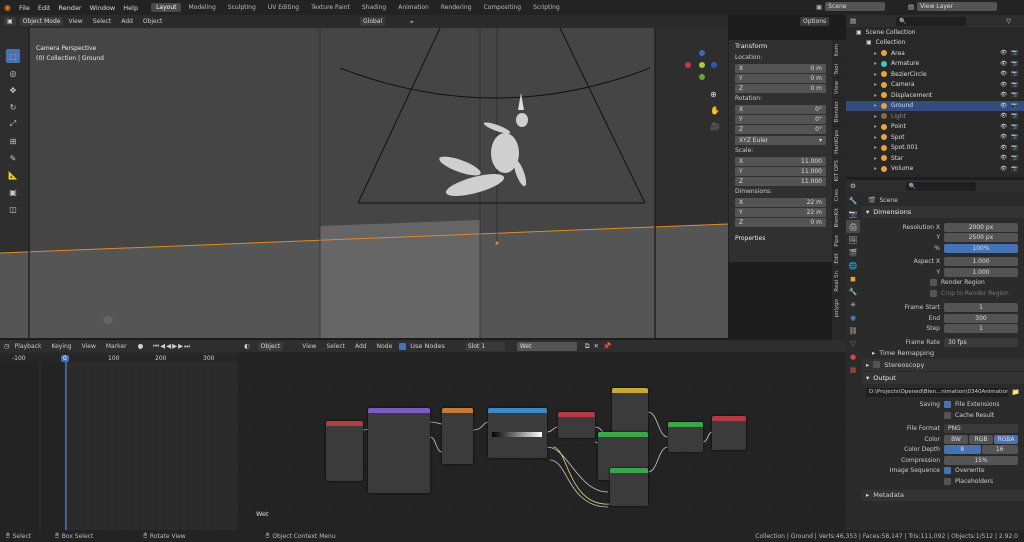  Describe the element at coordinates (981, 262) in the screenshot. I see `aspect-x-field: 1.000` at that location.